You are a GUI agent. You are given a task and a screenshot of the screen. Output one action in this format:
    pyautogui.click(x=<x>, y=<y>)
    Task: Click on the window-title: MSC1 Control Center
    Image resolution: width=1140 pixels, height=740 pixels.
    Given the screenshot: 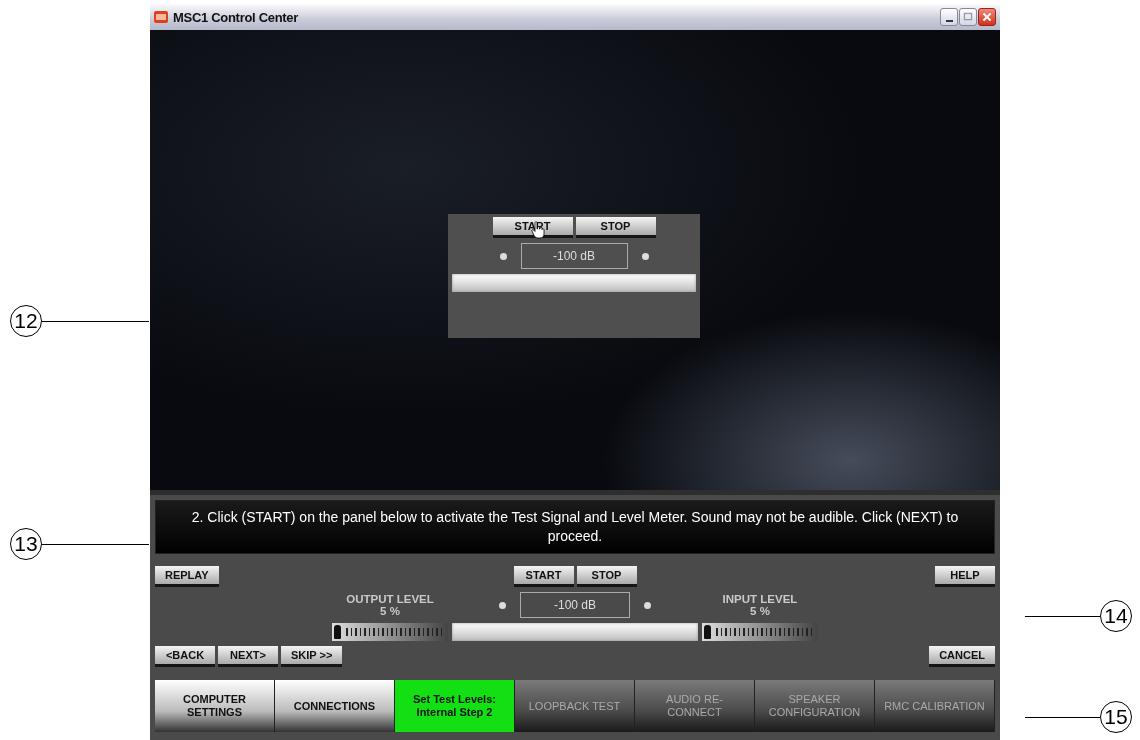 What is the action you would take?
    pyautogui.click(x=236, y=17)
    